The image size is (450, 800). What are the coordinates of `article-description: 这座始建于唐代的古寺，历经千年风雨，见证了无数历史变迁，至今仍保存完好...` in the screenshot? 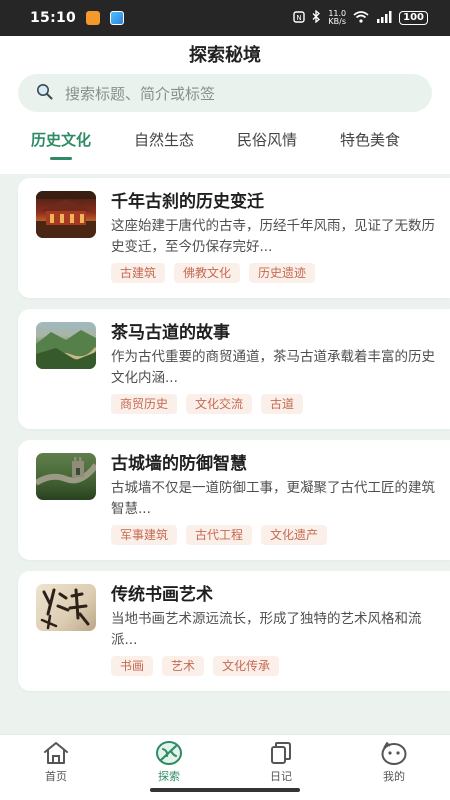 It's located at (273, 236).